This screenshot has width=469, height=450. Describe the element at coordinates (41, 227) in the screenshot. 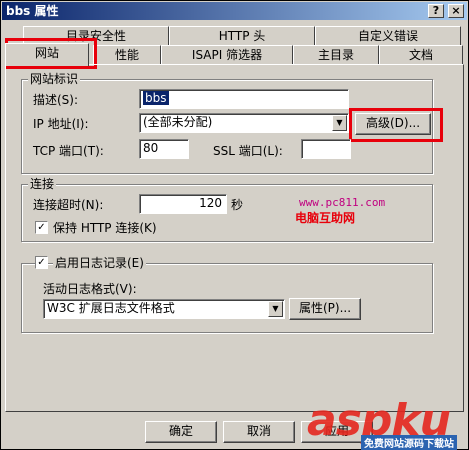

I see `keepalive-checkbox: ✓` at that location.